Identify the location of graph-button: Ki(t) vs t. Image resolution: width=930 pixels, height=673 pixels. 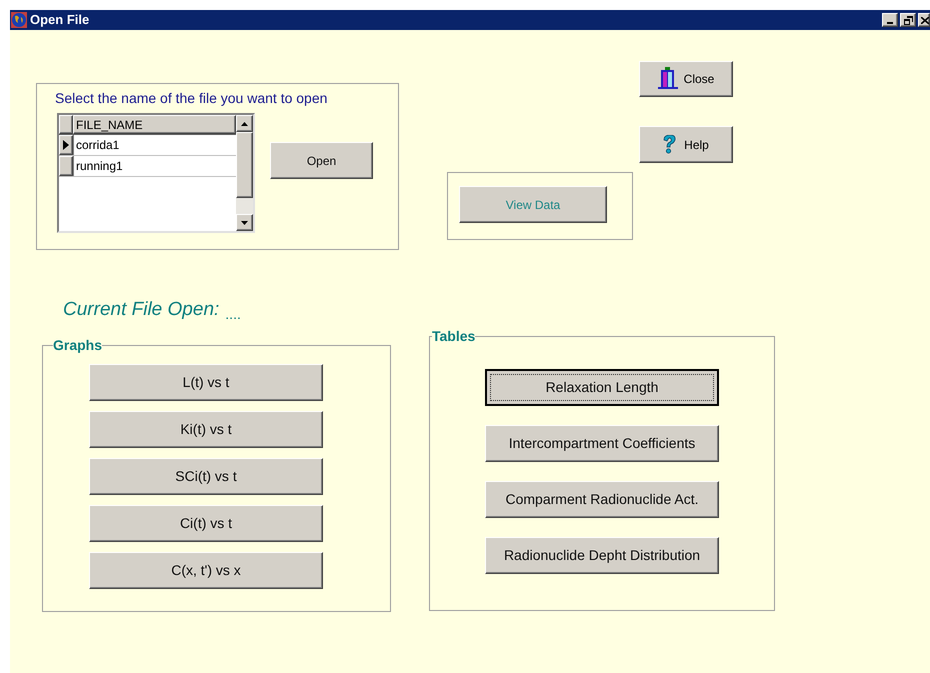
(206, 429).